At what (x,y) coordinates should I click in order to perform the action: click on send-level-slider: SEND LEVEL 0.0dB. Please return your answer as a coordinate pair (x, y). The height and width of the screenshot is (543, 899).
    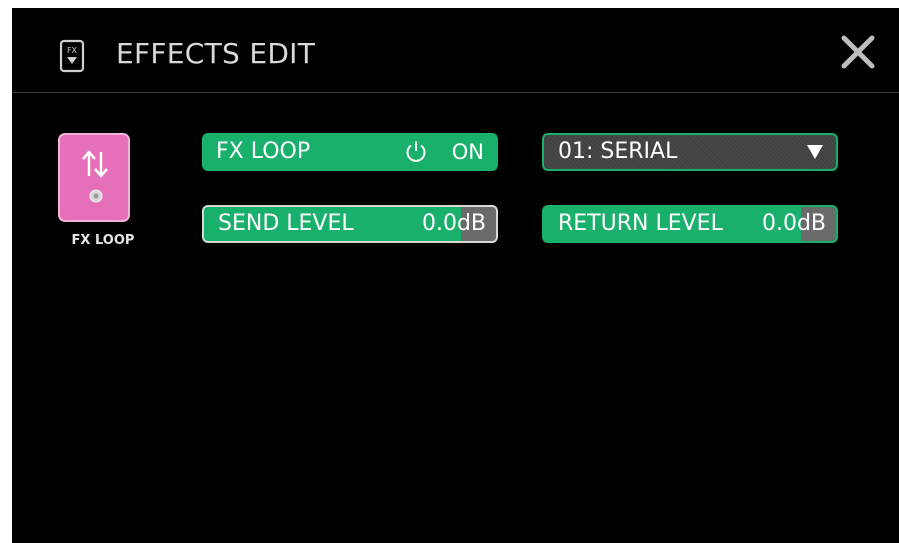
    Looking at the image, I should click on (350, 224).